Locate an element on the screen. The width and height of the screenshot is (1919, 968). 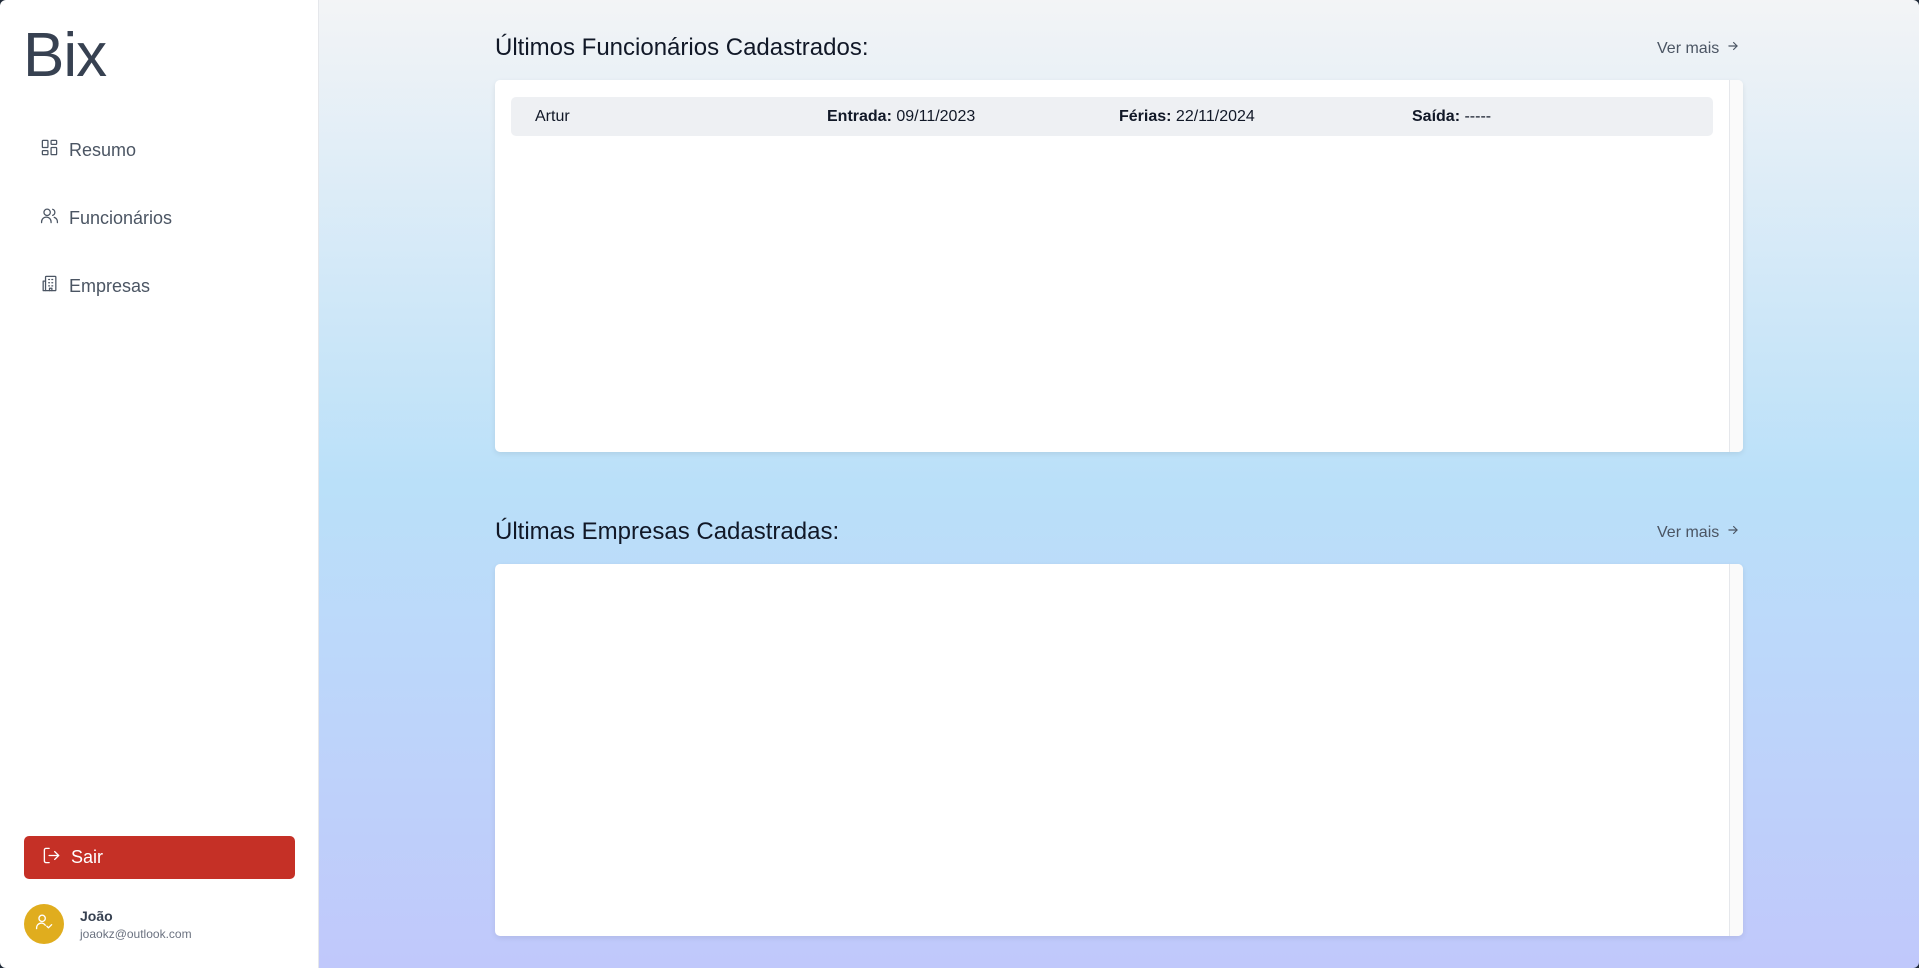
employees-see-more-link: Ver mais is located at coordinates (1698, 48).